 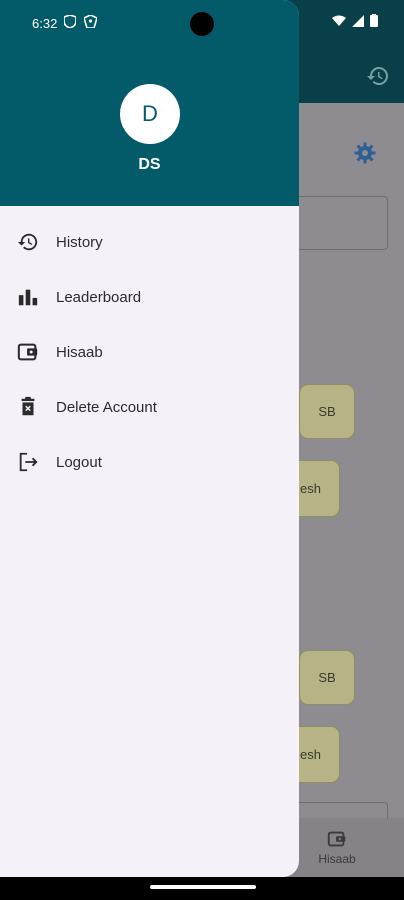 What do you see at coordinates (99, 297) in the screenshot?
I see `menu-item-label: Leaderboard` at bounding box center [99, 297].